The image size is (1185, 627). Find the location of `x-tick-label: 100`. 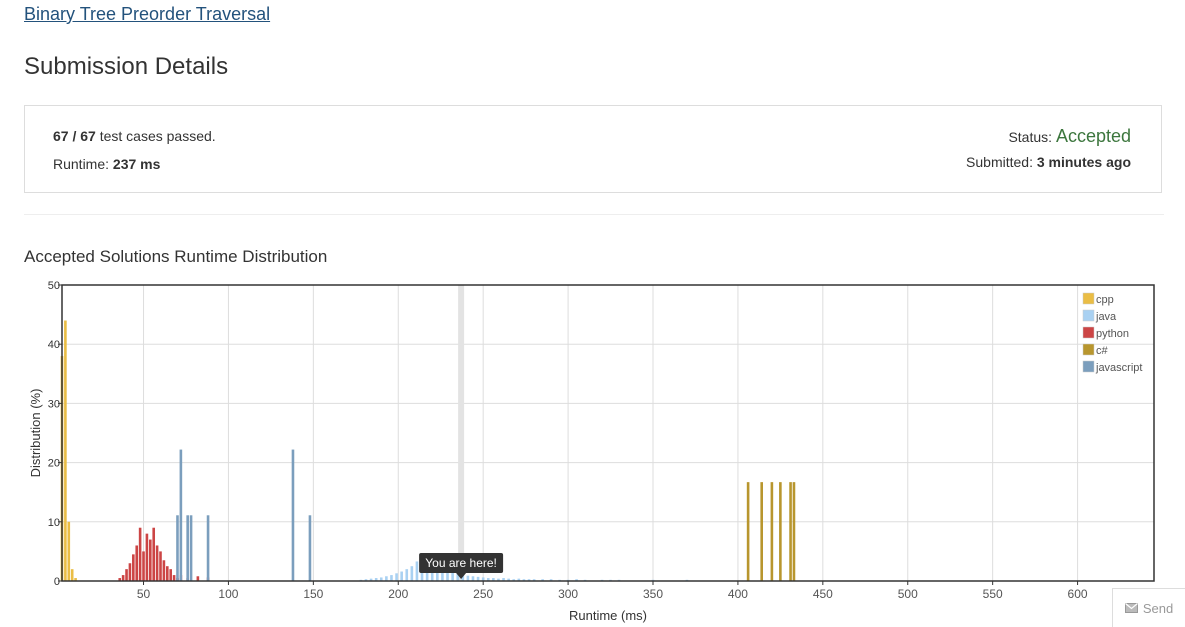

x-tick-label: 100 is located at coordinates (228, 594).